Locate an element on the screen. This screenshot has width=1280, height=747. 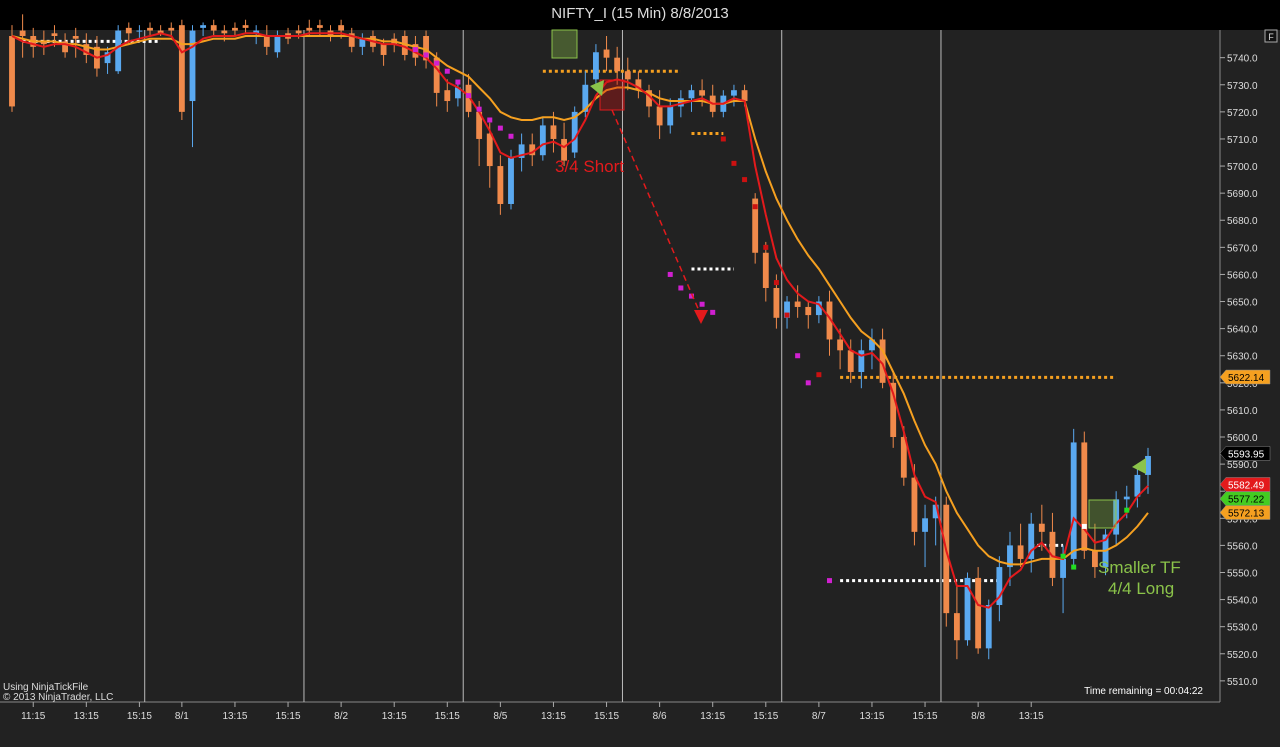
price-tick-label: 5710.0 is located at coordinates (1242, 140).